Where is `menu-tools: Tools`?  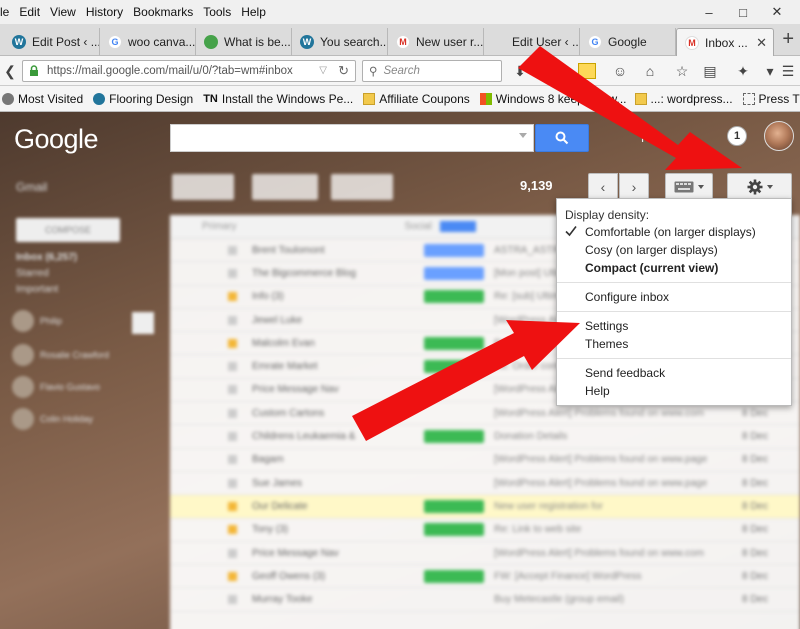 menu-tools: Tools is located at coordinates (217, 12).